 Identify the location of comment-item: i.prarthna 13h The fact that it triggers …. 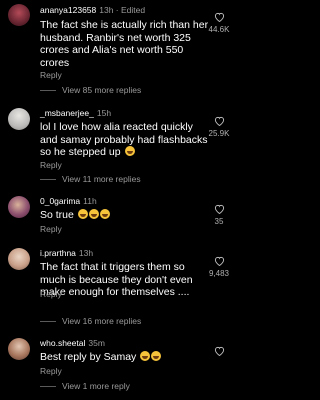
(120, 277).